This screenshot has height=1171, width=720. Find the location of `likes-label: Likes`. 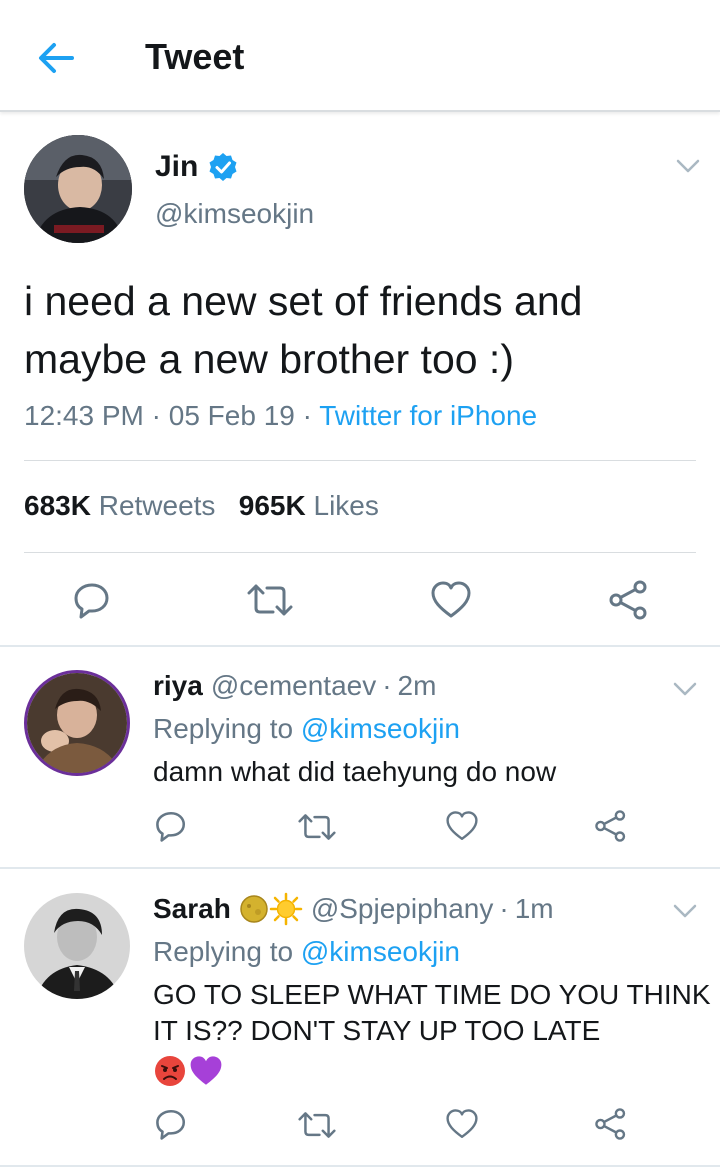

likes-label: Likes is located at coordinates (346, 505).